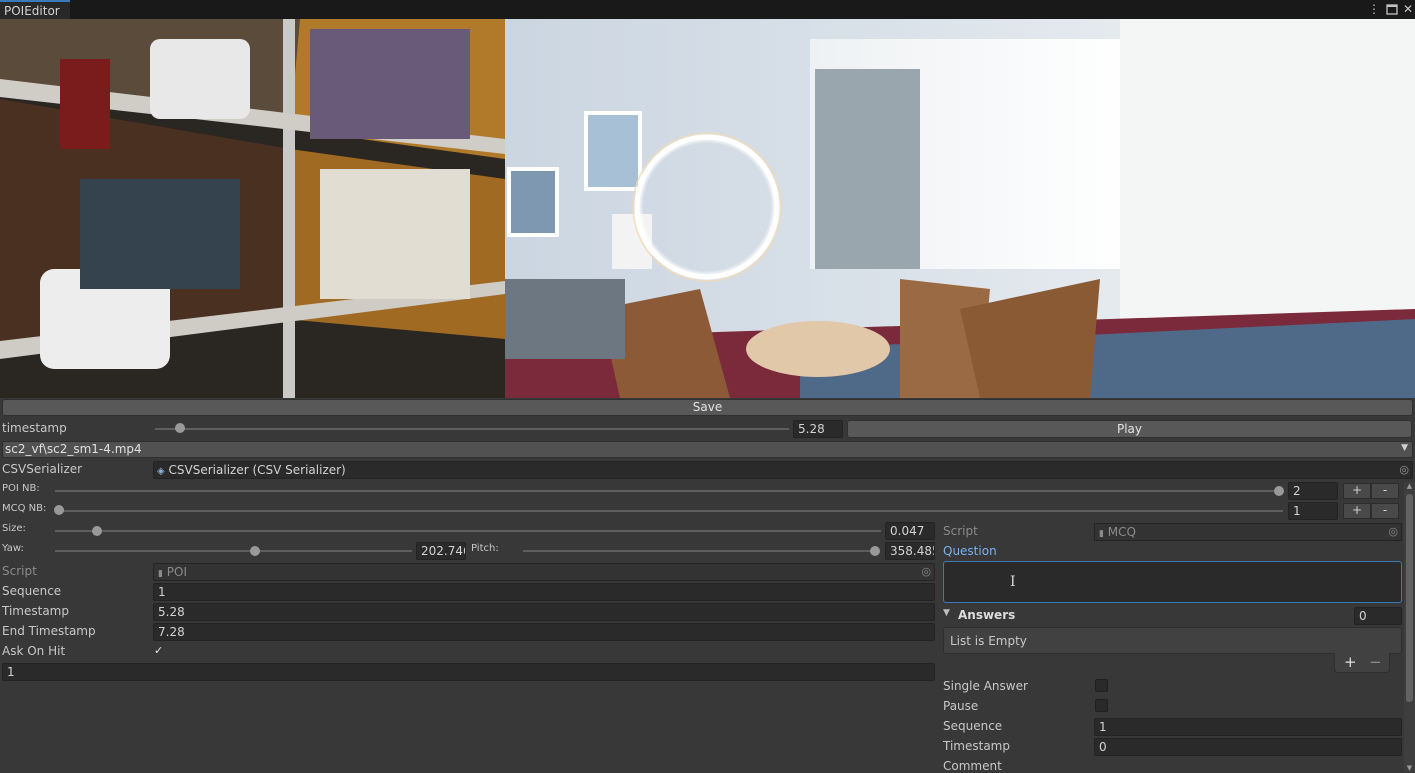 The width and height of the screenshot is (1415, 773). What do you see at coordinates (19, 571) in the screenshot?
I see `poi-script-label: Script` at bounding box center [19, 571].